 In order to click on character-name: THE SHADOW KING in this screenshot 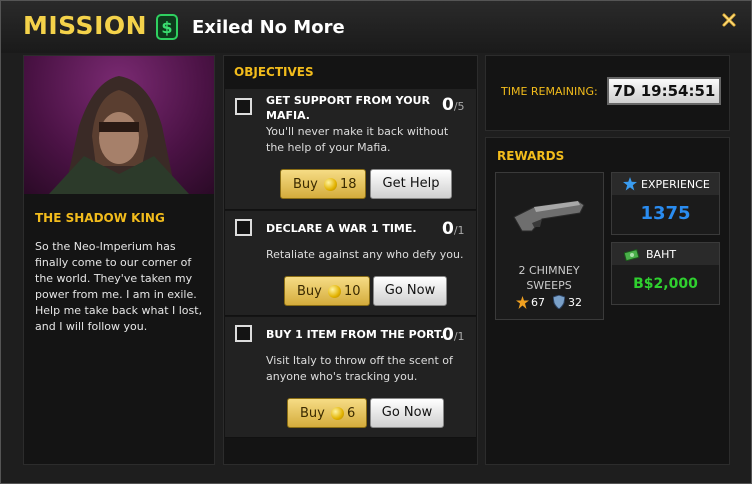, I will do `click(100, 218)`.